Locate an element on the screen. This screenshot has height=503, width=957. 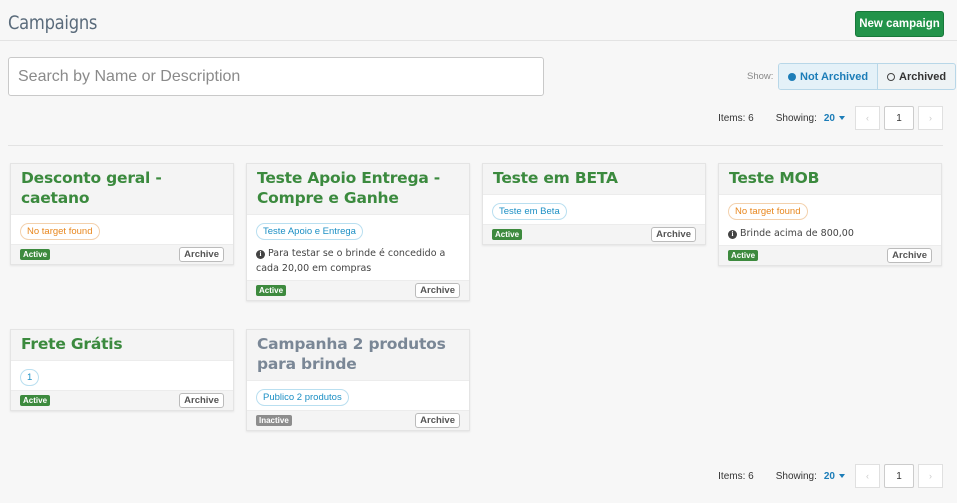
campaign-description-text: Brinde acima de 800,00 is located at coordinates (797, 233).